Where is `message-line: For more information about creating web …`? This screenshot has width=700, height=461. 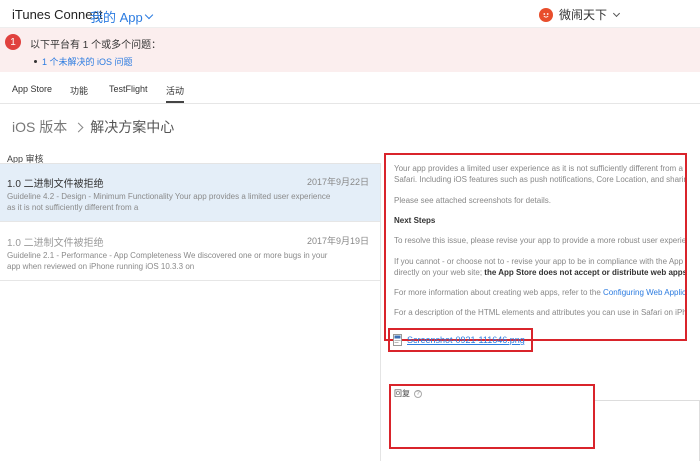 message-line: For more information about creating web … is located at coordinates (539, 292).